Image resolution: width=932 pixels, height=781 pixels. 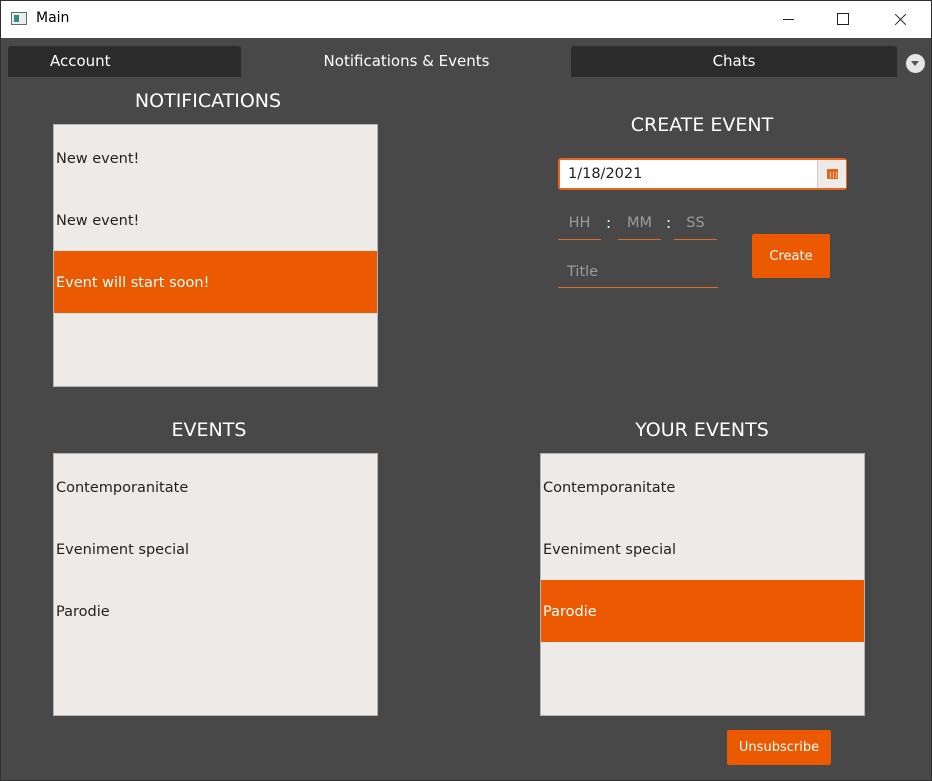 I want to click on create-event-button: Create, so click(x=791, y=256).